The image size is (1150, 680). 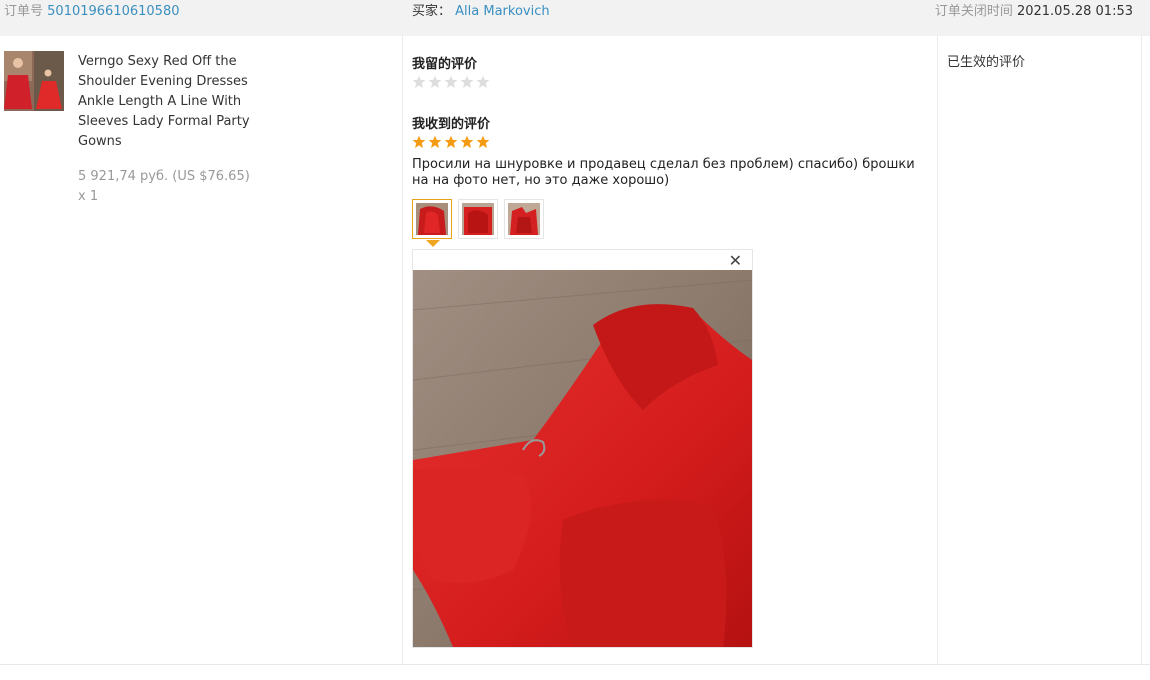 I want to click on selected-photo-caret, so click(x=433, y=243).